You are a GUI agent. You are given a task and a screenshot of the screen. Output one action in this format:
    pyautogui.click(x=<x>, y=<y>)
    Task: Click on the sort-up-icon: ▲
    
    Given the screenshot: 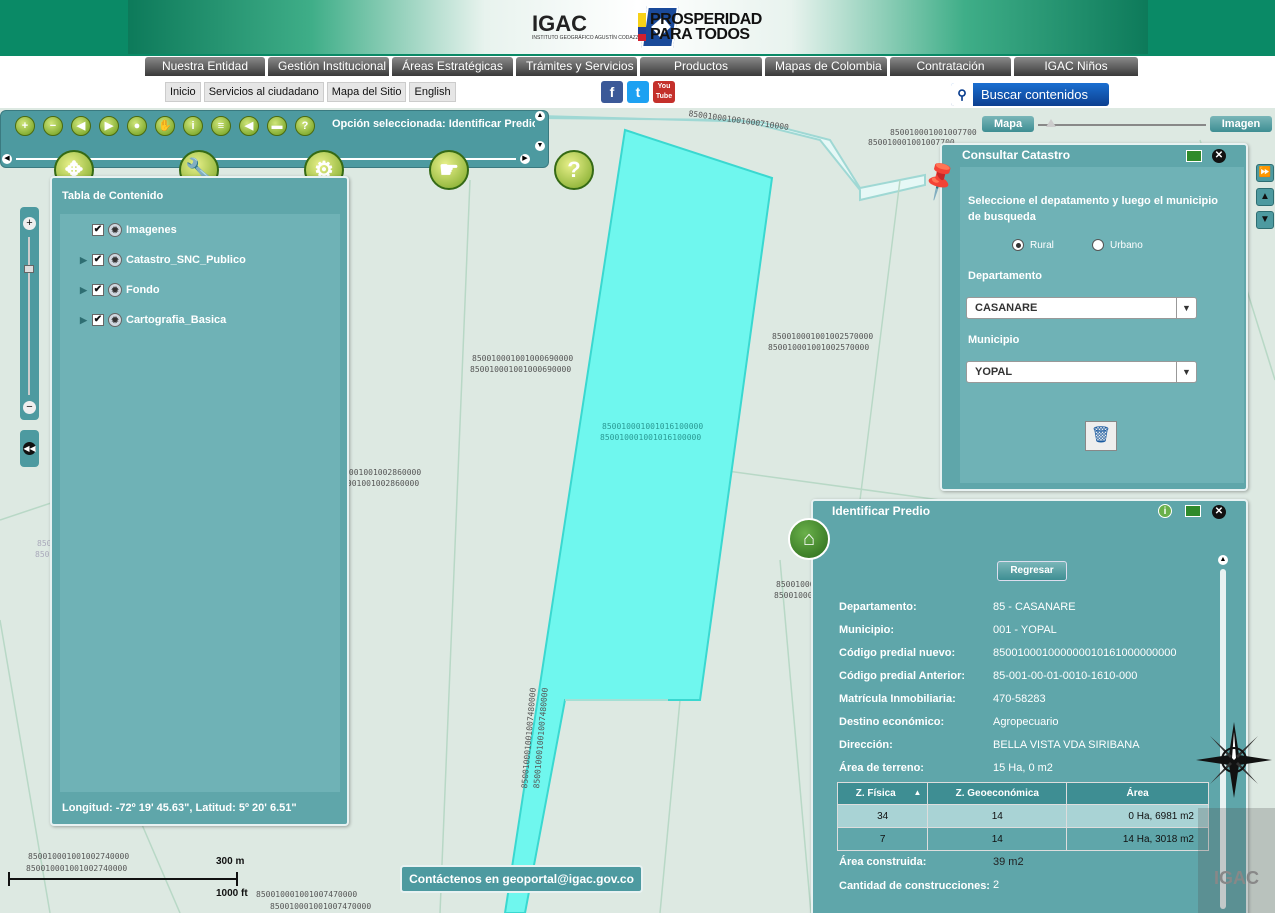 What is the action you would take?
    pyautogui.click(x=917, y=792)
    